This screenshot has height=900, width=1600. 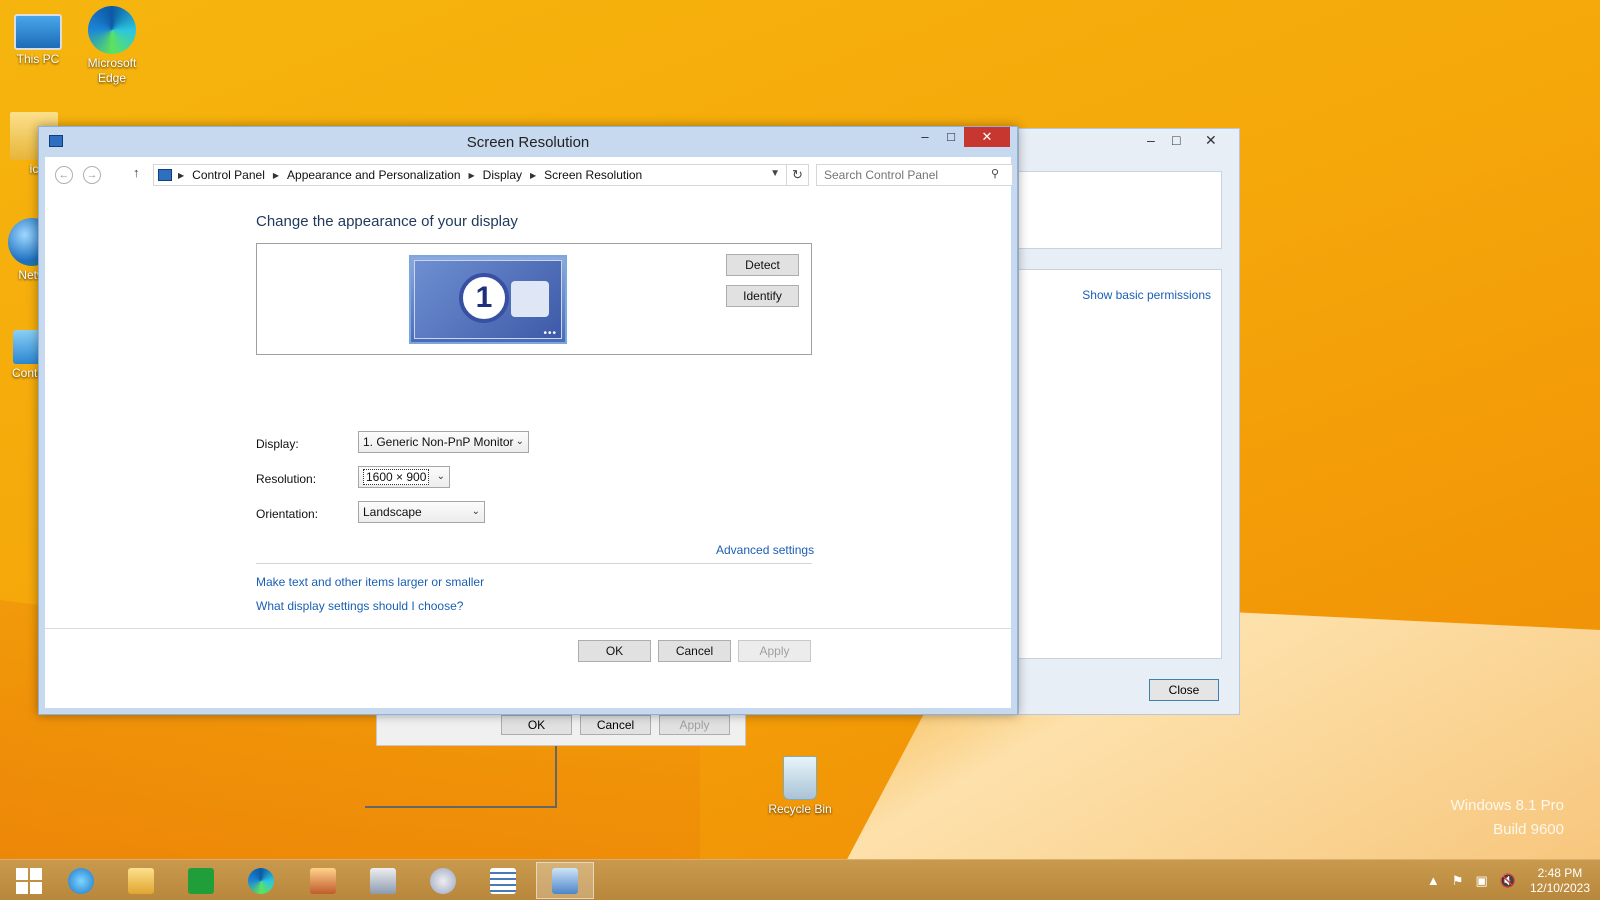 What do you see at coordinates (64, 175) in the screenshot?
I see `back-arrow-icon: ←` at bounding box center [64, 175].